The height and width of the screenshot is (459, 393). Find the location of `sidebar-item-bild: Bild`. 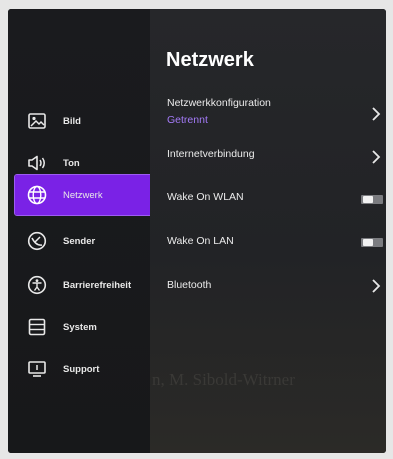

sidebar-item-bild: Bild is located at coordinates (79, 121).